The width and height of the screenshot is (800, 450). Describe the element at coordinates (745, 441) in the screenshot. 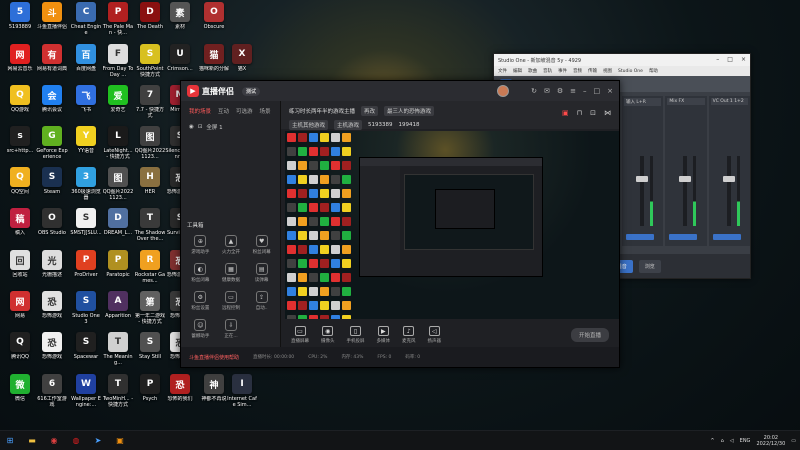

I see `language-indicator: ENG` at that location.